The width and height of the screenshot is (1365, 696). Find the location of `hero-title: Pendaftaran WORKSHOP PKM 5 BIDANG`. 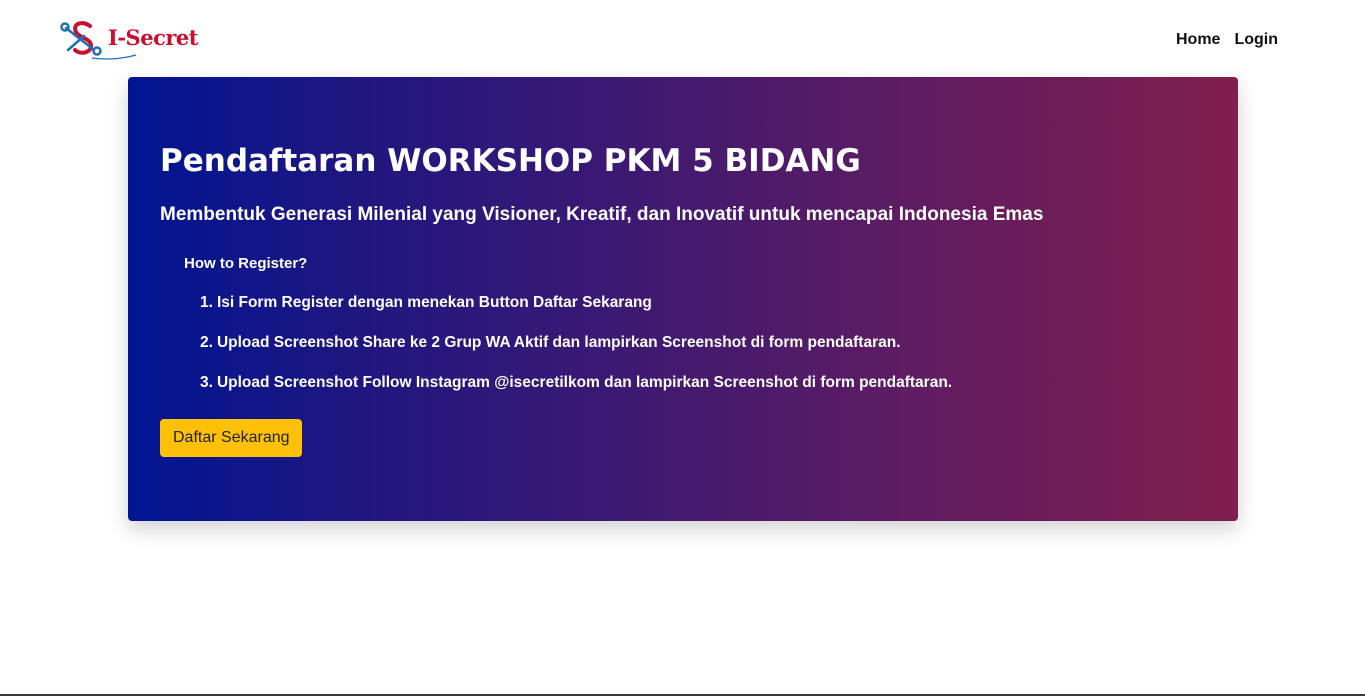

hero-title: Pendaftaran WORKSHOP PKM 5 BIDANG is located at coordinates (510, 161).